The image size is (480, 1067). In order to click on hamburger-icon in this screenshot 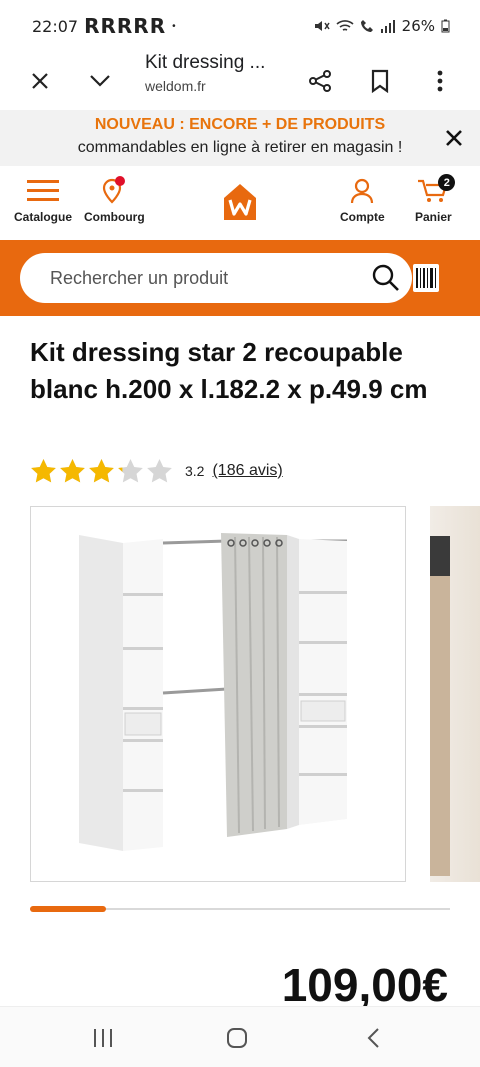, I will do `click(43, 190)`.